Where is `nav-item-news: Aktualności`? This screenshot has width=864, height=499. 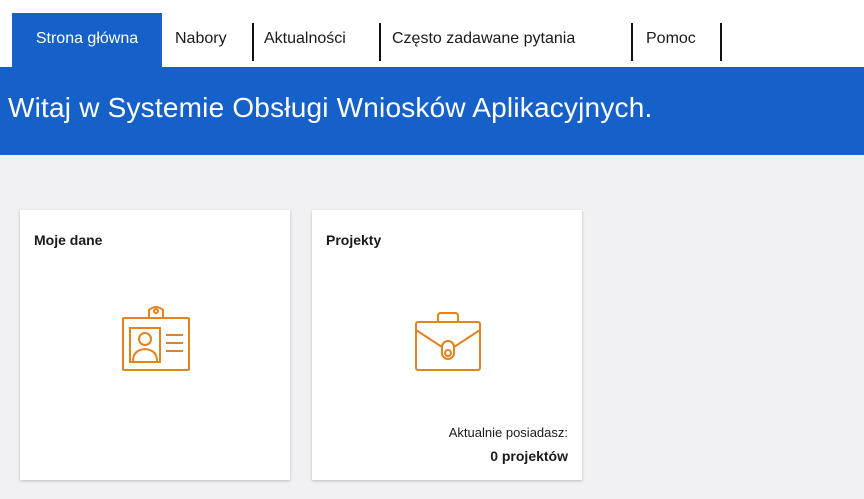 nav-item-news: Aktualności is located at coordinates (305, 40).